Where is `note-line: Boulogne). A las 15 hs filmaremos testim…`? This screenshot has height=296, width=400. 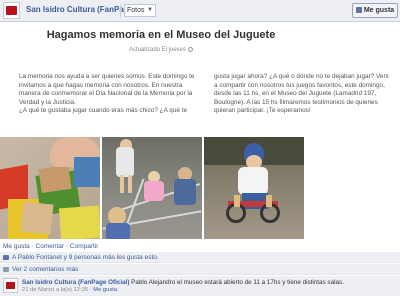
note-line: Boulogne). A las 15 hs filmaremos testim… is located at coordinates (296, 102).